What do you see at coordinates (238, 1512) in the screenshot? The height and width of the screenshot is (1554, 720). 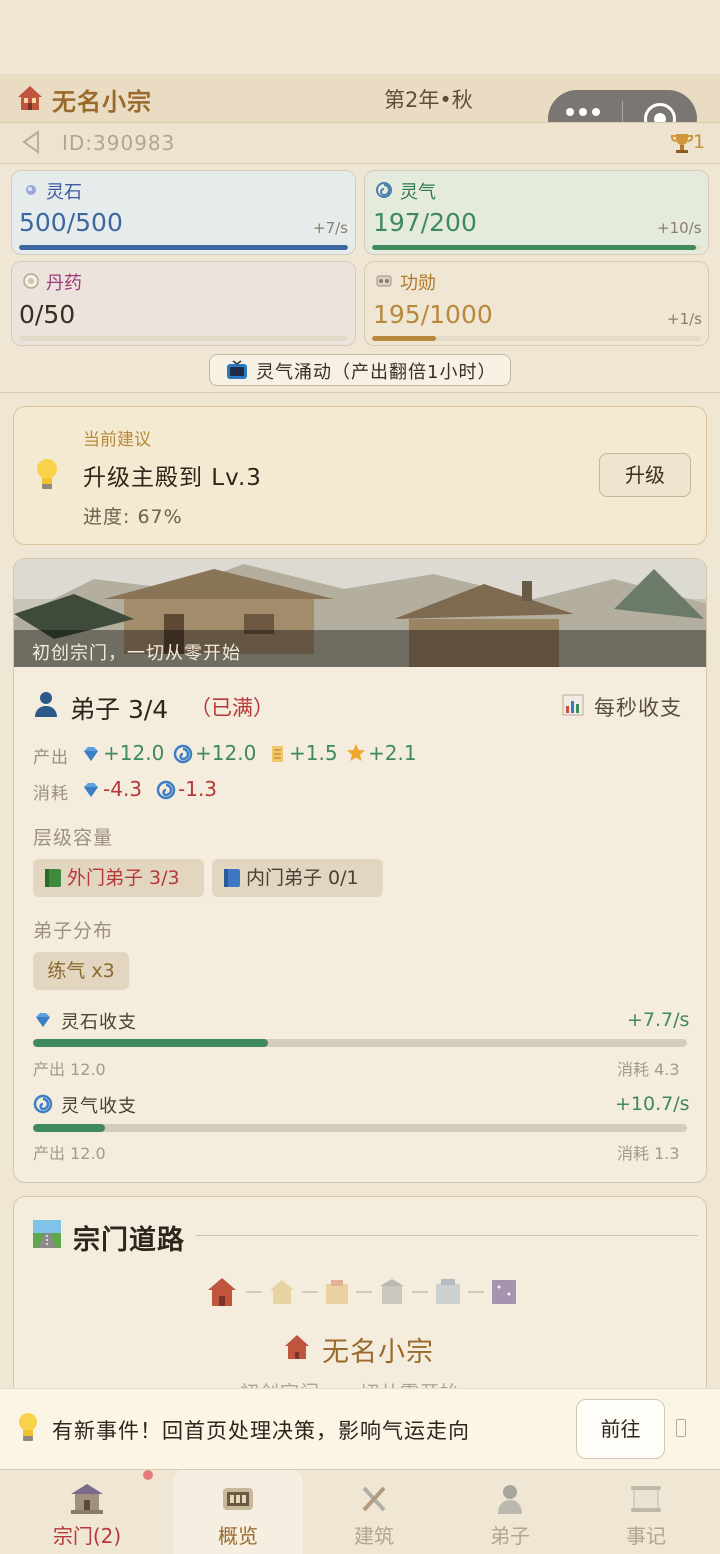 I see `tab-overview: 概览` at bounding box center [238, 1512].